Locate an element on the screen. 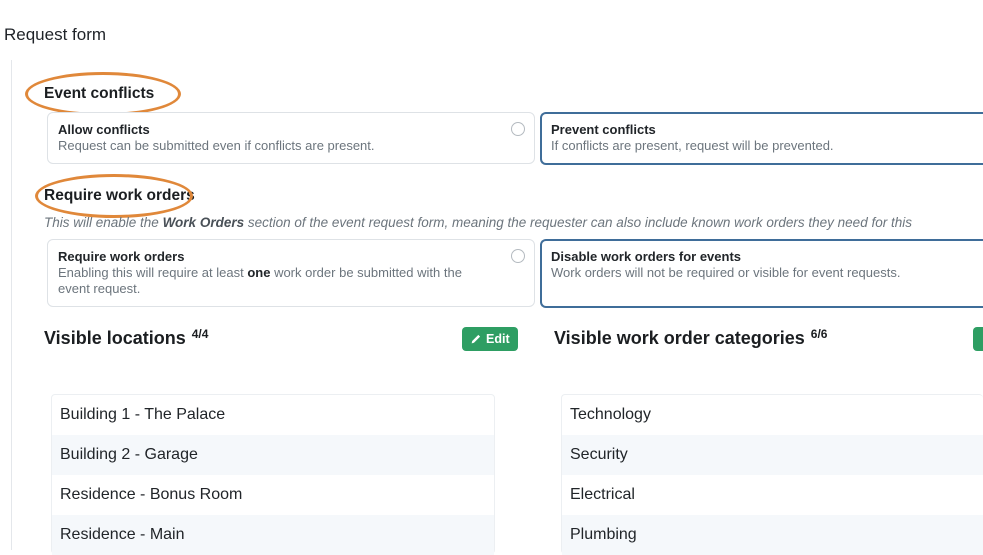  visible-categories-count: 6/6 is located at coordinates (819, 334).